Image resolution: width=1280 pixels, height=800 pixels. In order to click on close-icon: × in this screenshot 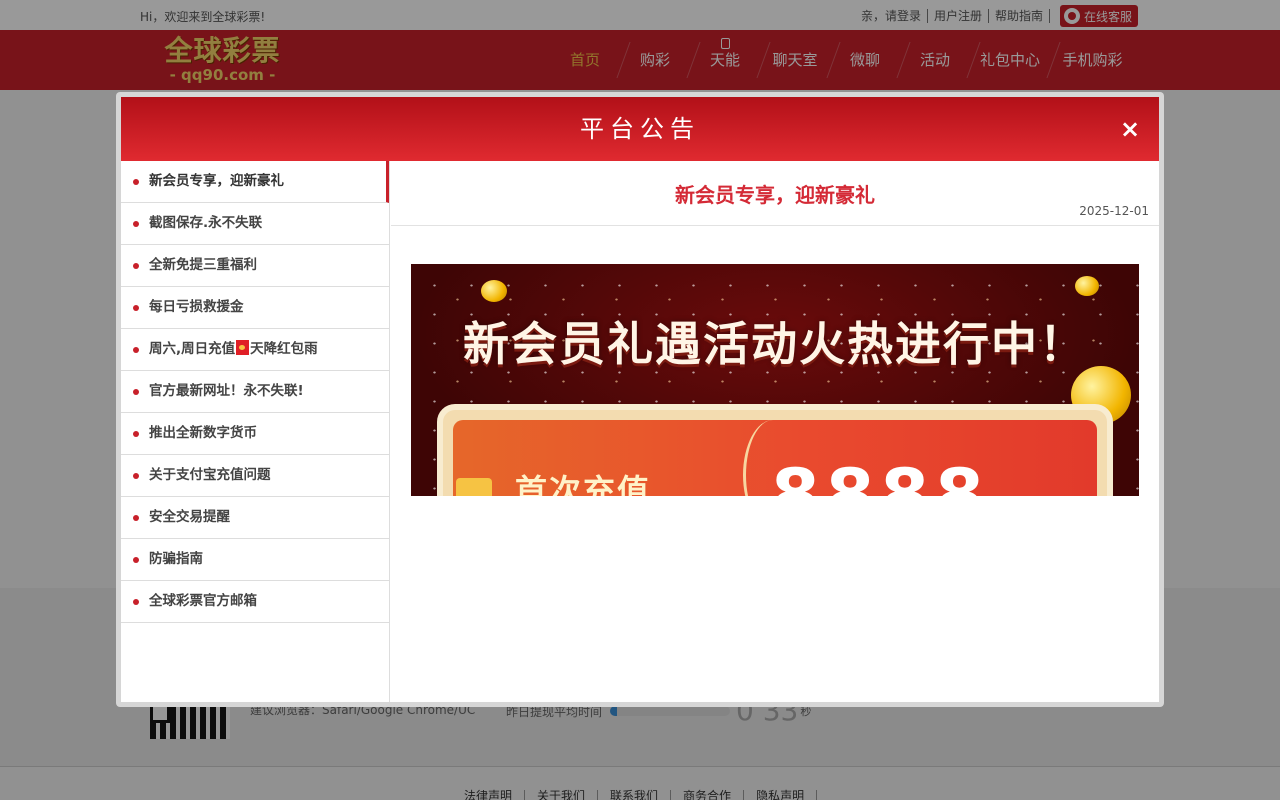, I will do `click(1130, 129)`.